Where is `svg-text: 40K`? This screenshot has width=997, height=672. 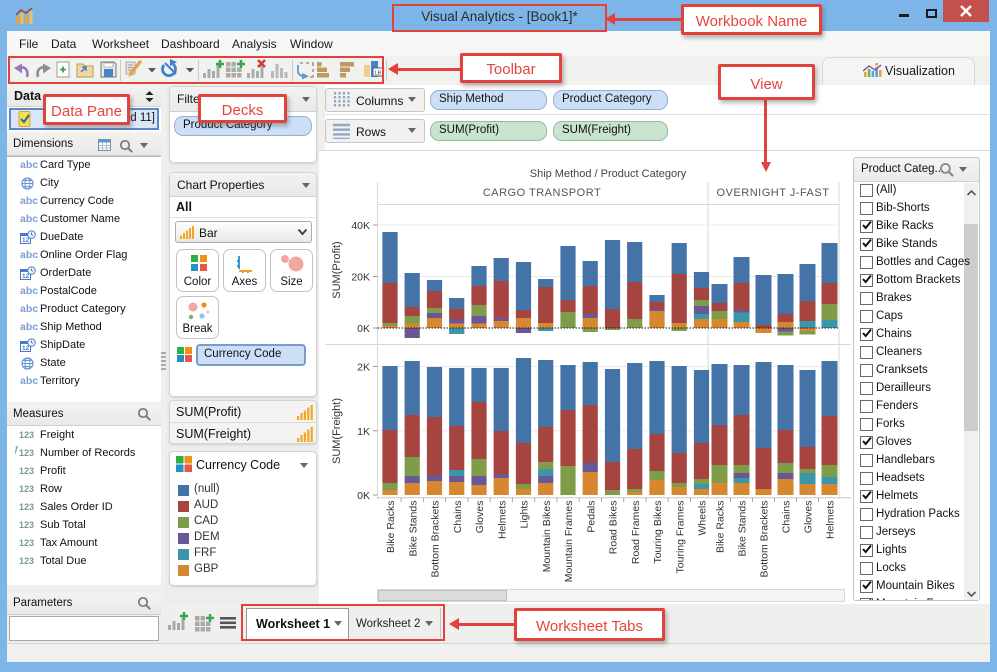
svg-text: 40K is located at coordinates (360, 226).